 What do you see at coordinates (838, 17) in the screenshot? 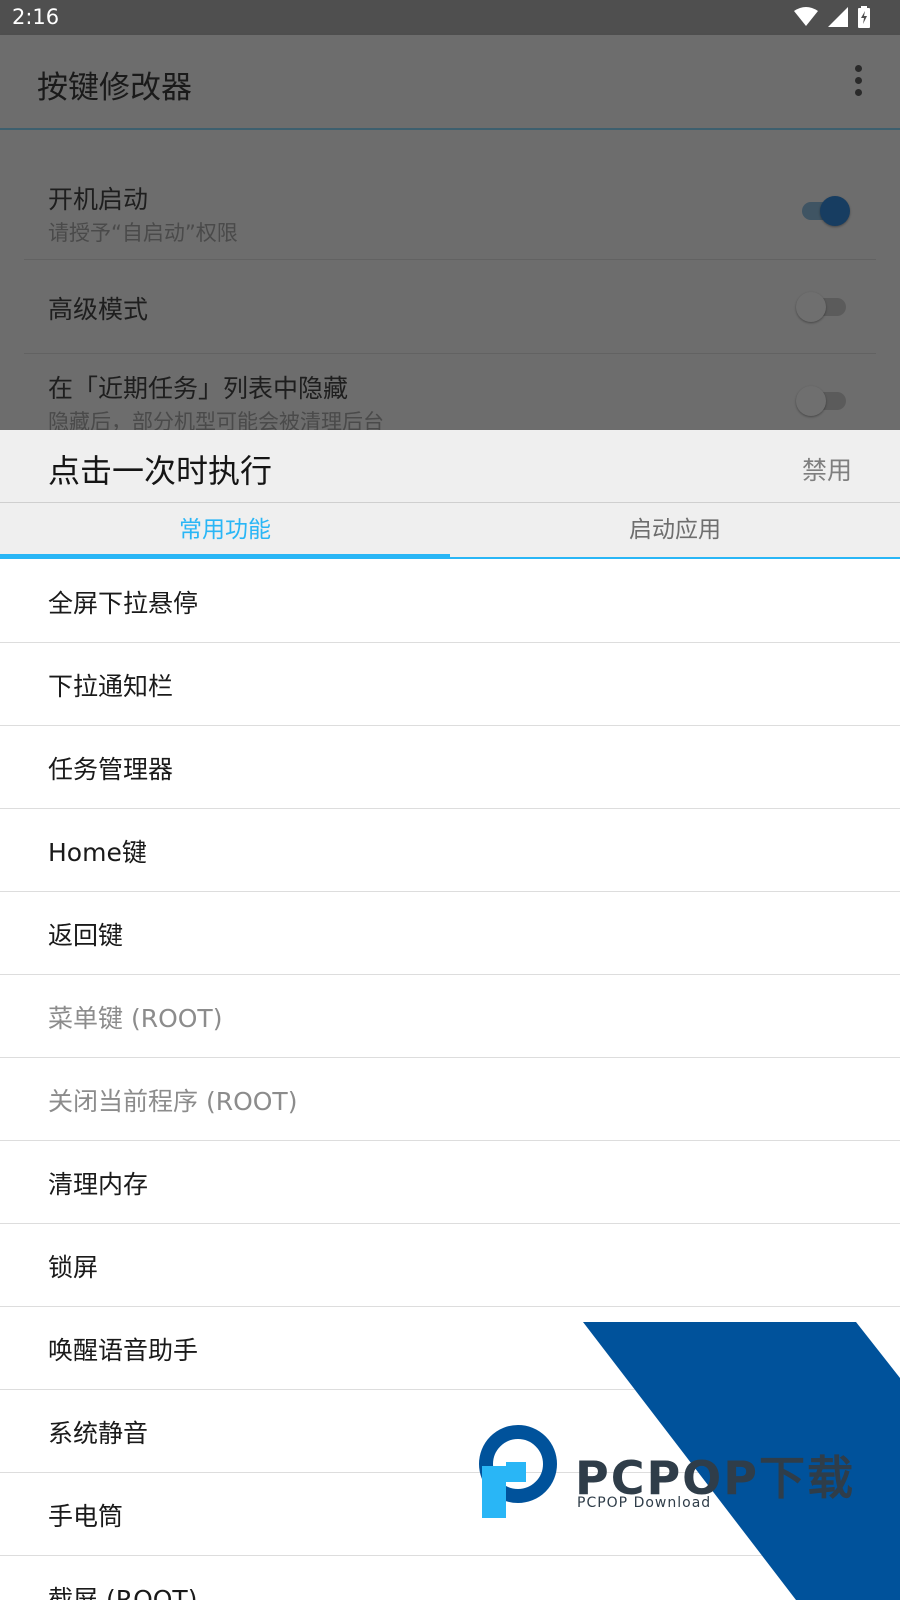
I see `signal-icon` at bounding box center [838, 17].